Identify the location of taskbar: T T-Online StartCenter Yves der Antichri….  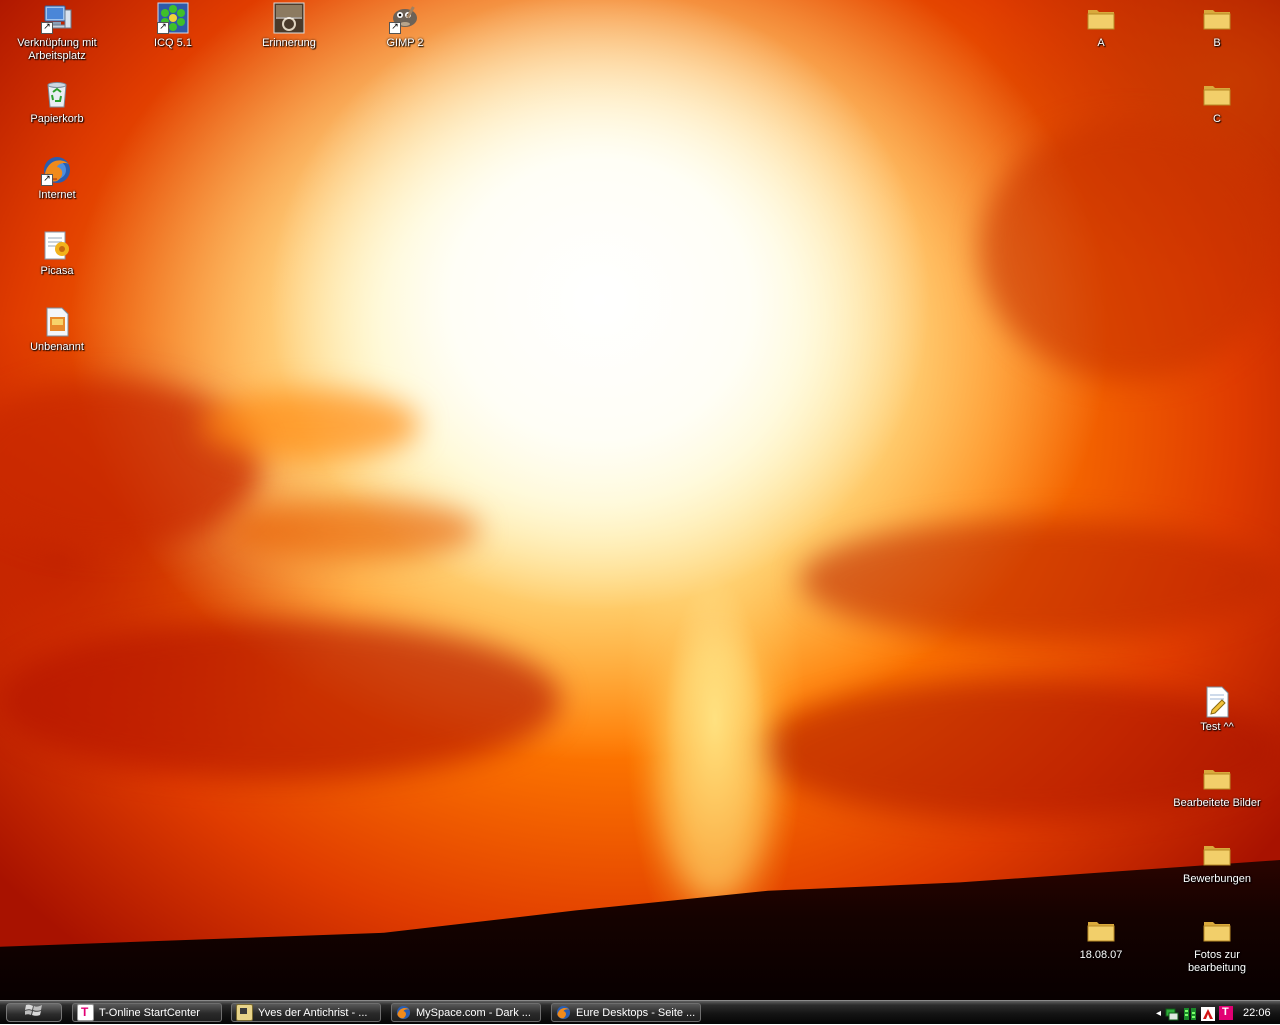
(640, 1012).